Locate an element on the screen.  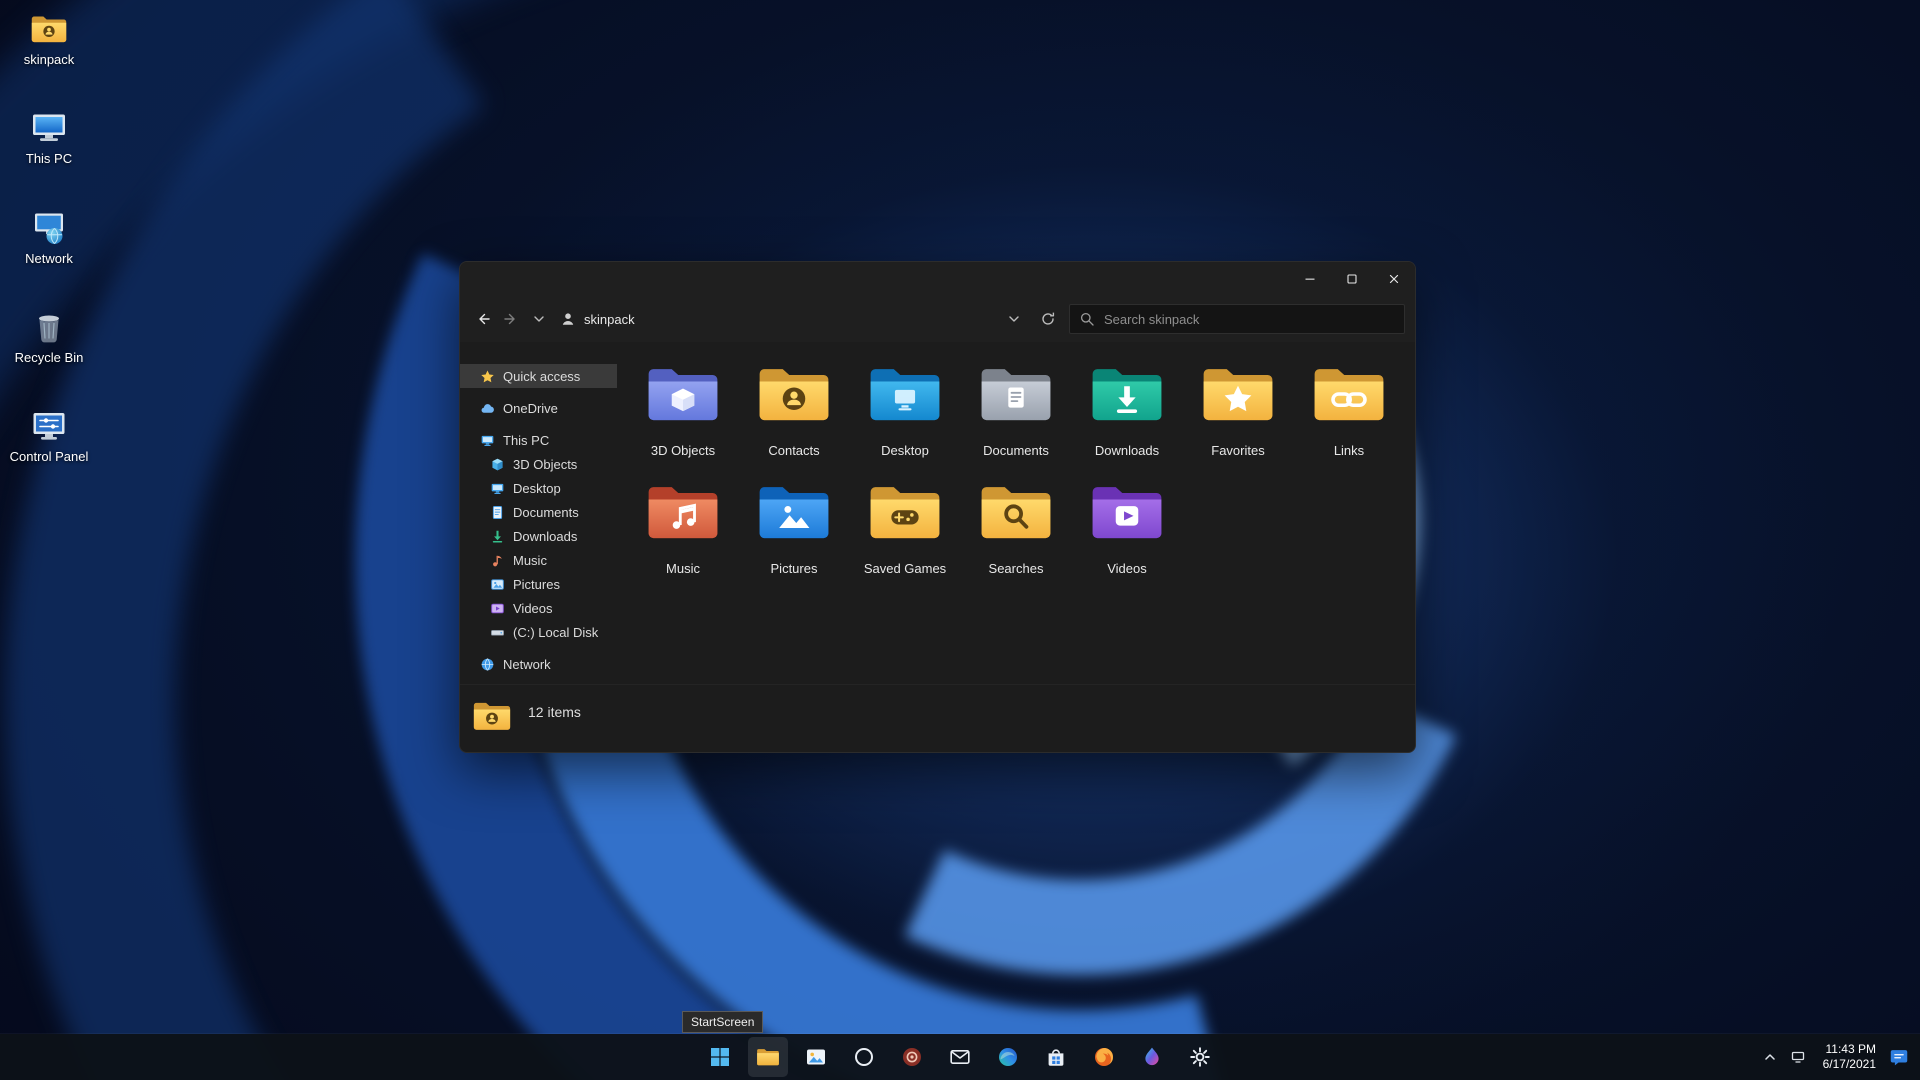
maximize-button is located at coordinates (1352, 279).